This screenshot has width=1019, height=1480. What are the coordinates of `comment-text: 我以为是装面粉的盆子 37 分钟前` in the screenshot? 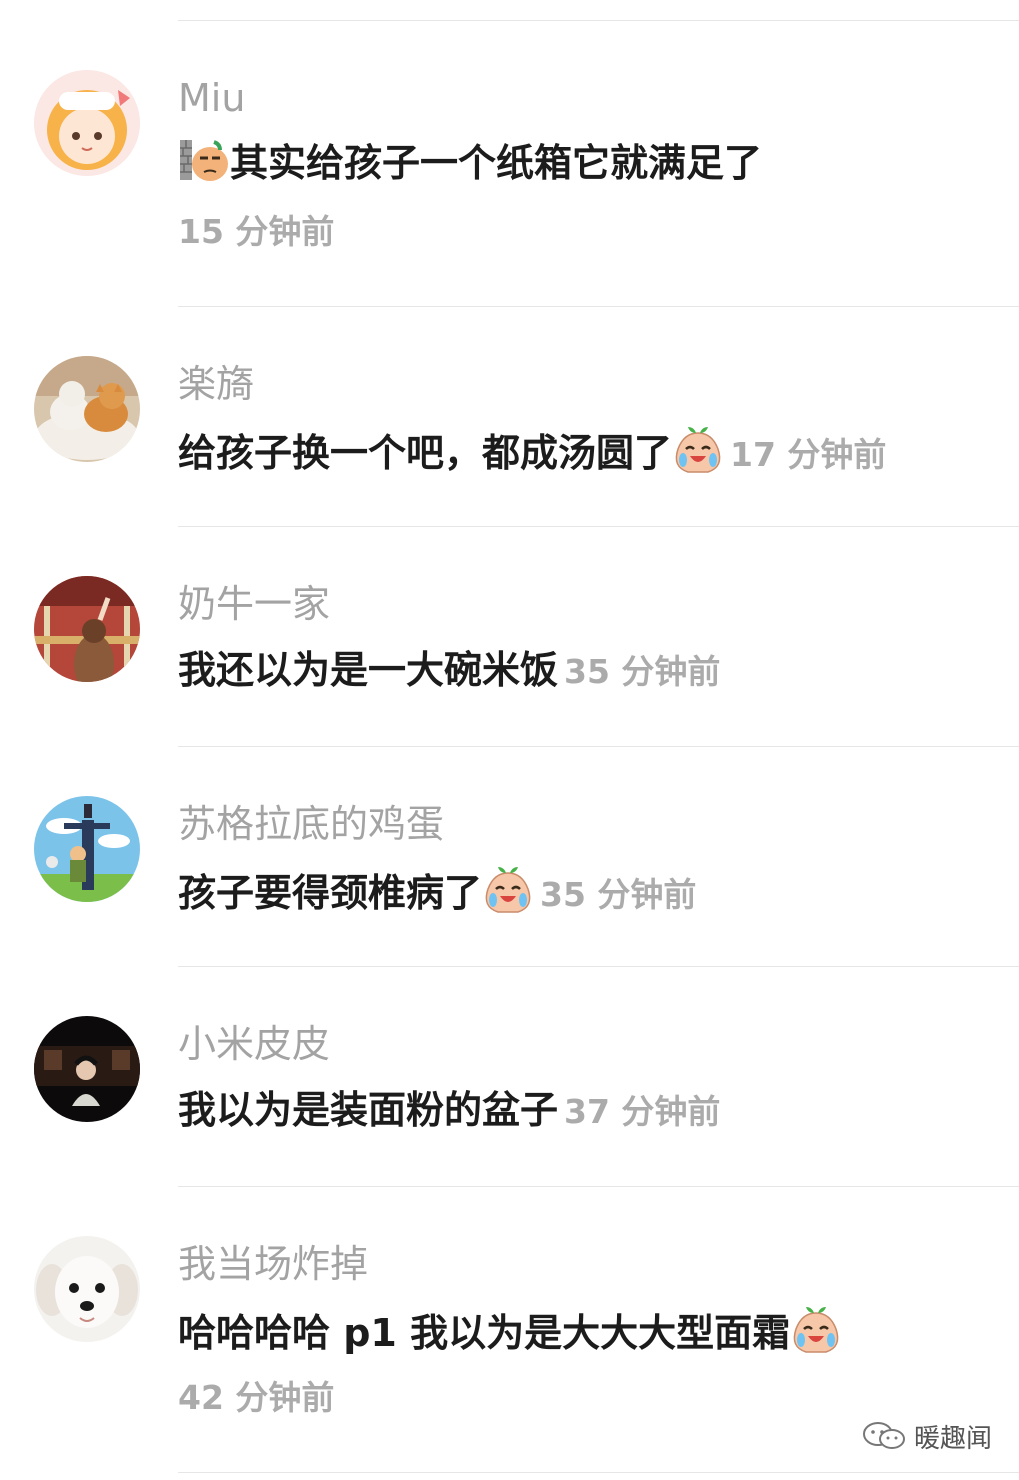 It's located at (449, 1111).